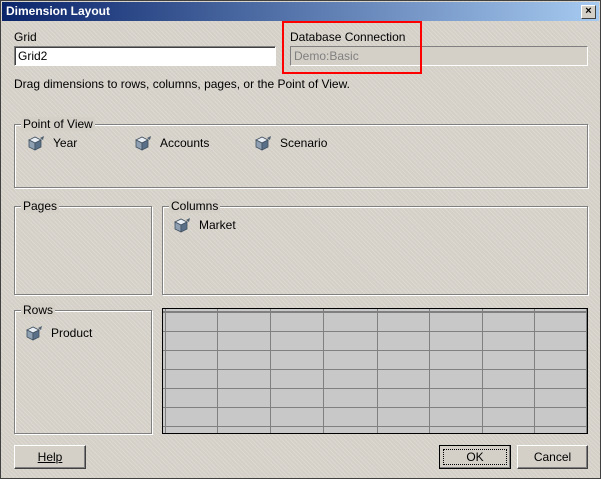  I want to click on ok-label: OK, so click(475, 457).